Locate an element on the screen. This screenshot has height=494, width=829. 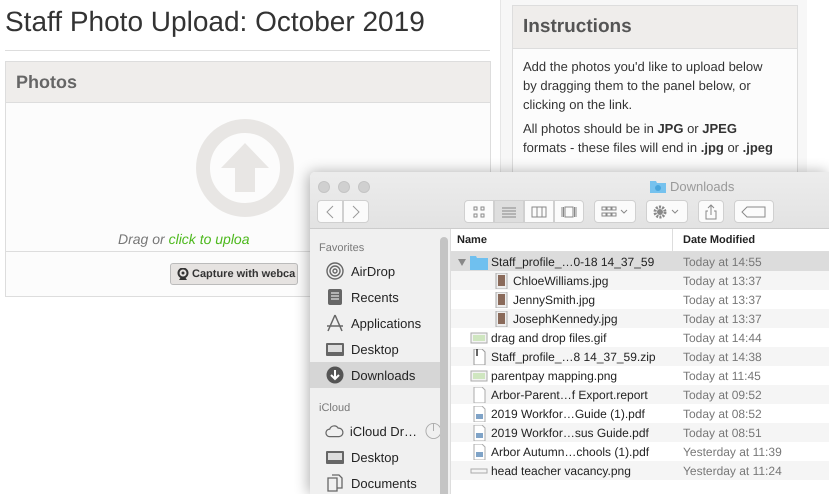
back-button is located at coordinates (330, 211).